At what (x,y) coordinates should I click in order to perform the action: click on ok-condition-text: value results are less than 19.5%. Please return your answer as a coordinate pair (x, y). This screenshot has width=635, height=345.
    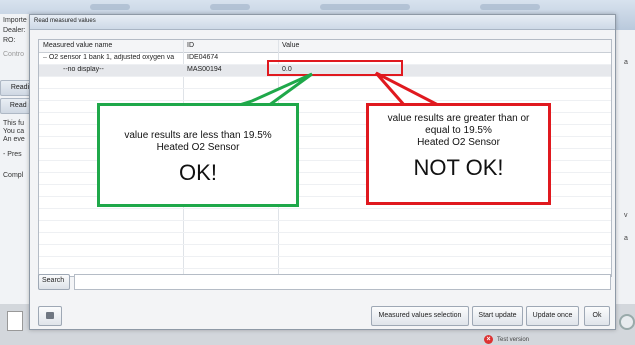
    Looking at the image, I should click on (198, 135).